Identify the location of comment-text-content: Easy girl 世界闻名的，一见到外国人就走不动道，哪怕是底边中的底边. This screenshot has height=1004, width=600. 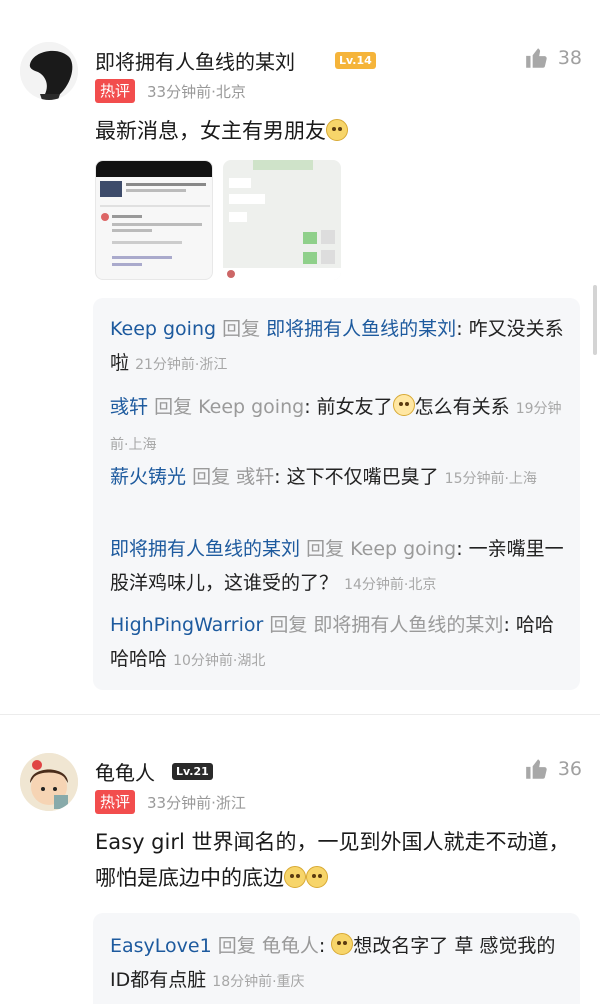
(332, 860).